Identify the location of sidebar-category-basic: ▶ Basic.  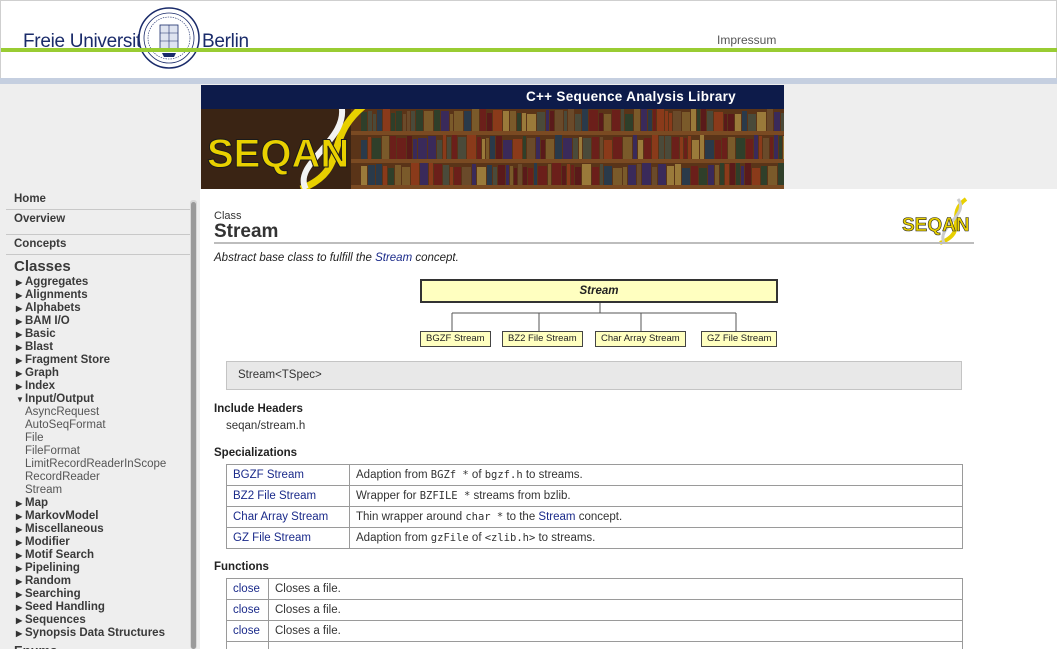
(100, 334).